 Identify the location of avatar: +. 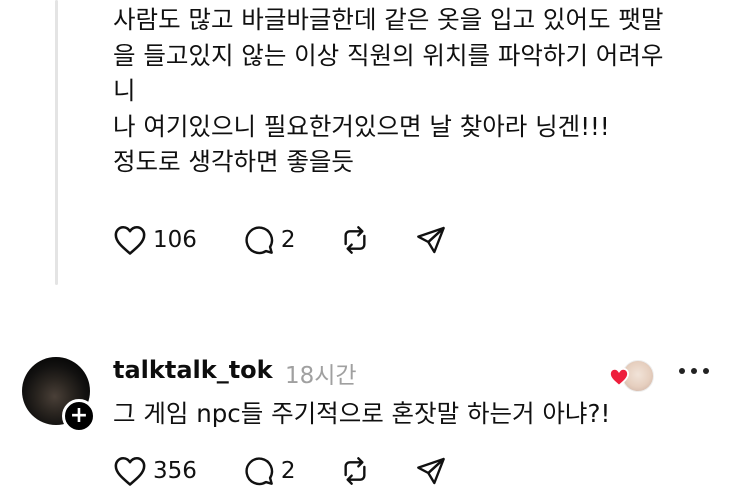
(59, 395).